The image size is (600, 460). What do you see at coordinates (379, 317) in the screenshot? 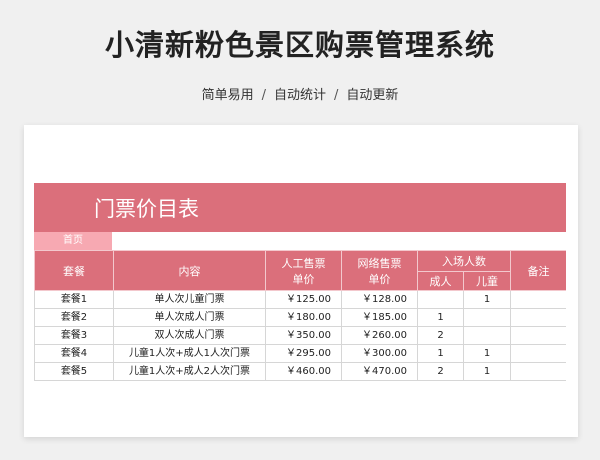
I see `cell-online-price: ￥185.00` at bounding box center [379, 317].